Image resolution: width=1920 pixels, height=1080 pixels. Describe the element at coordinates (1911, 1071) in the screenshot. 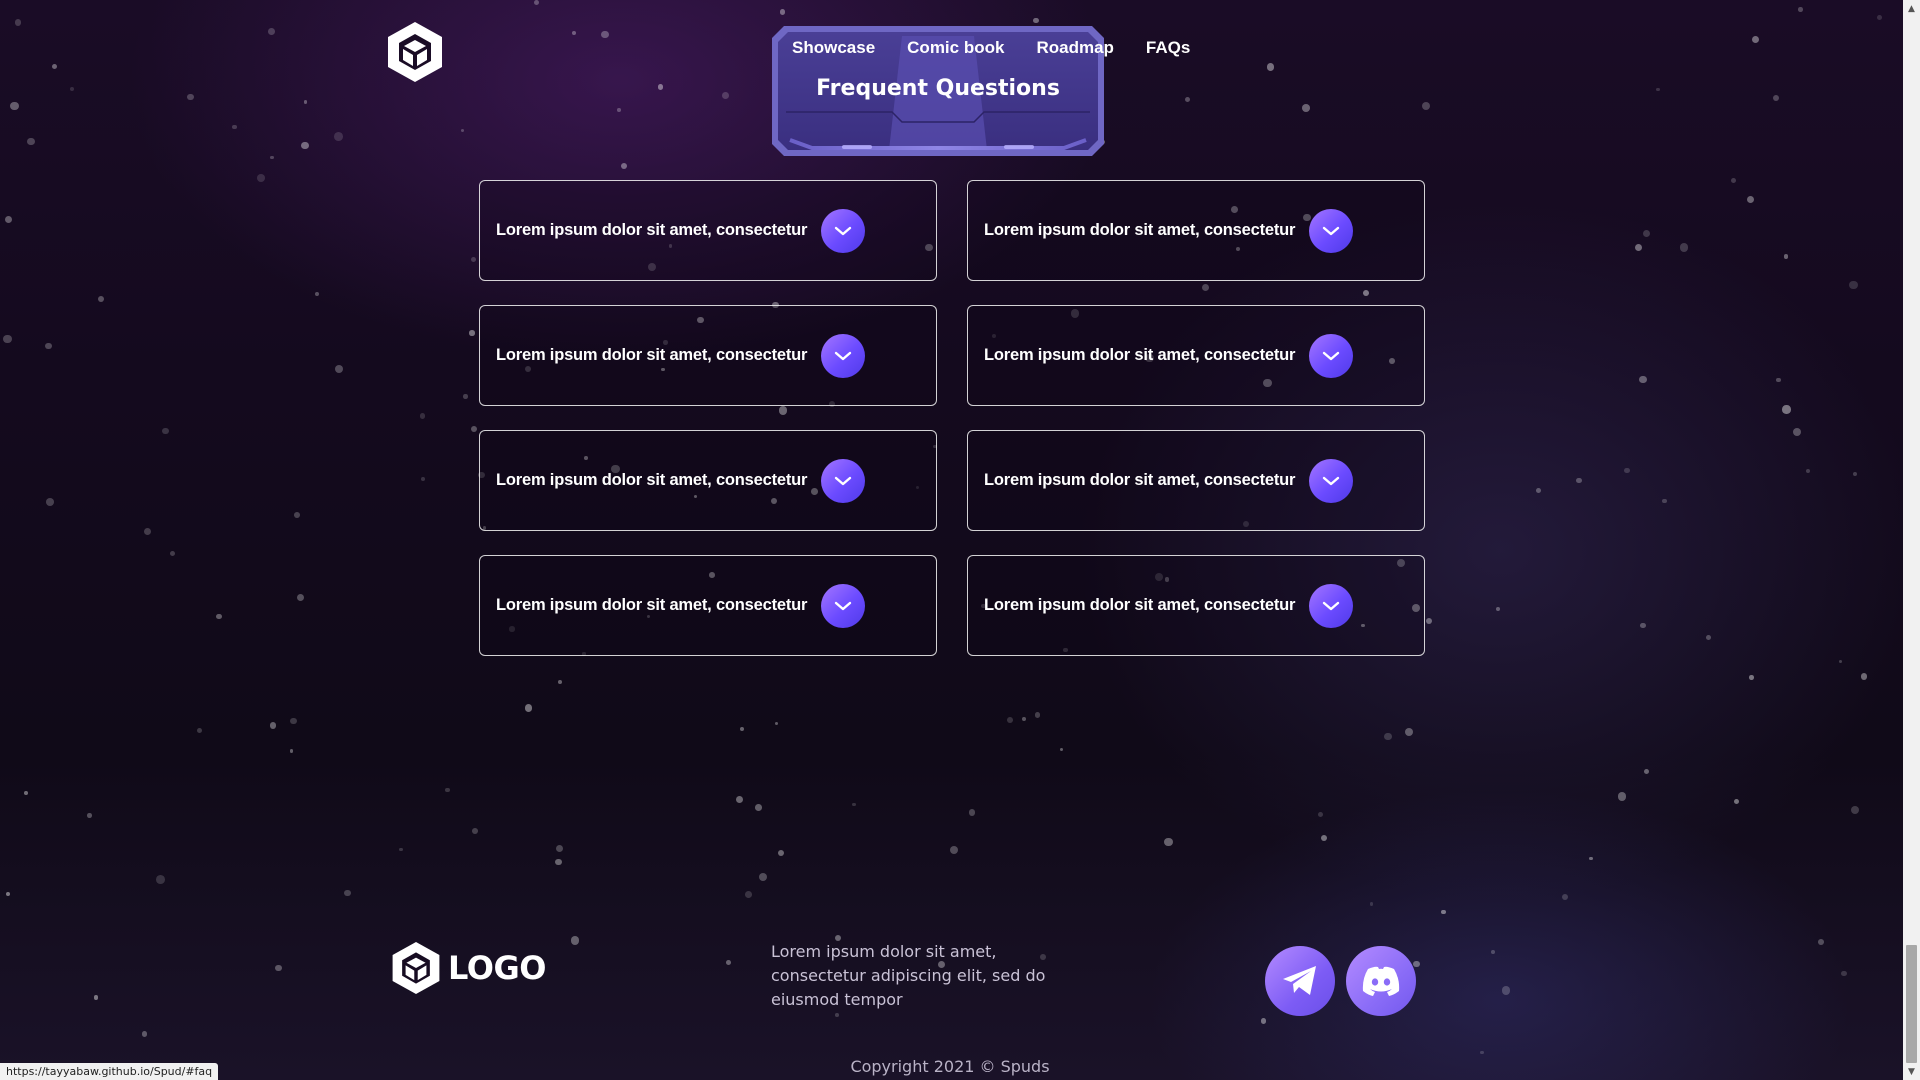

I see `scroll-down-arrow-icon: ▼` at that location.